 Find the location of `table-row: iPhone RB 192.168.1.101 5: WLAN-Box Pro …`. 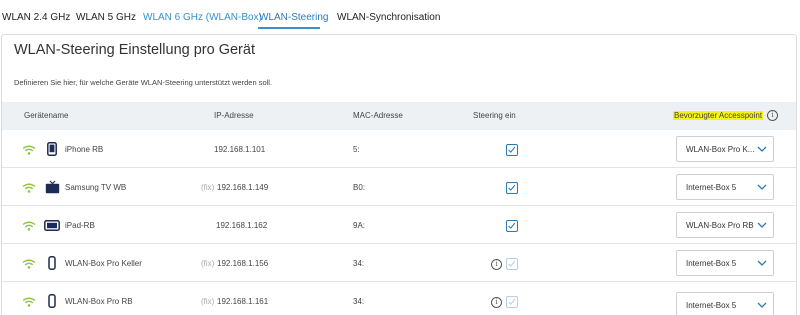

table-row: iPhone RB 192.168.1.101 5: WLAN-Box Pro … is located at coordinates (399, 149).